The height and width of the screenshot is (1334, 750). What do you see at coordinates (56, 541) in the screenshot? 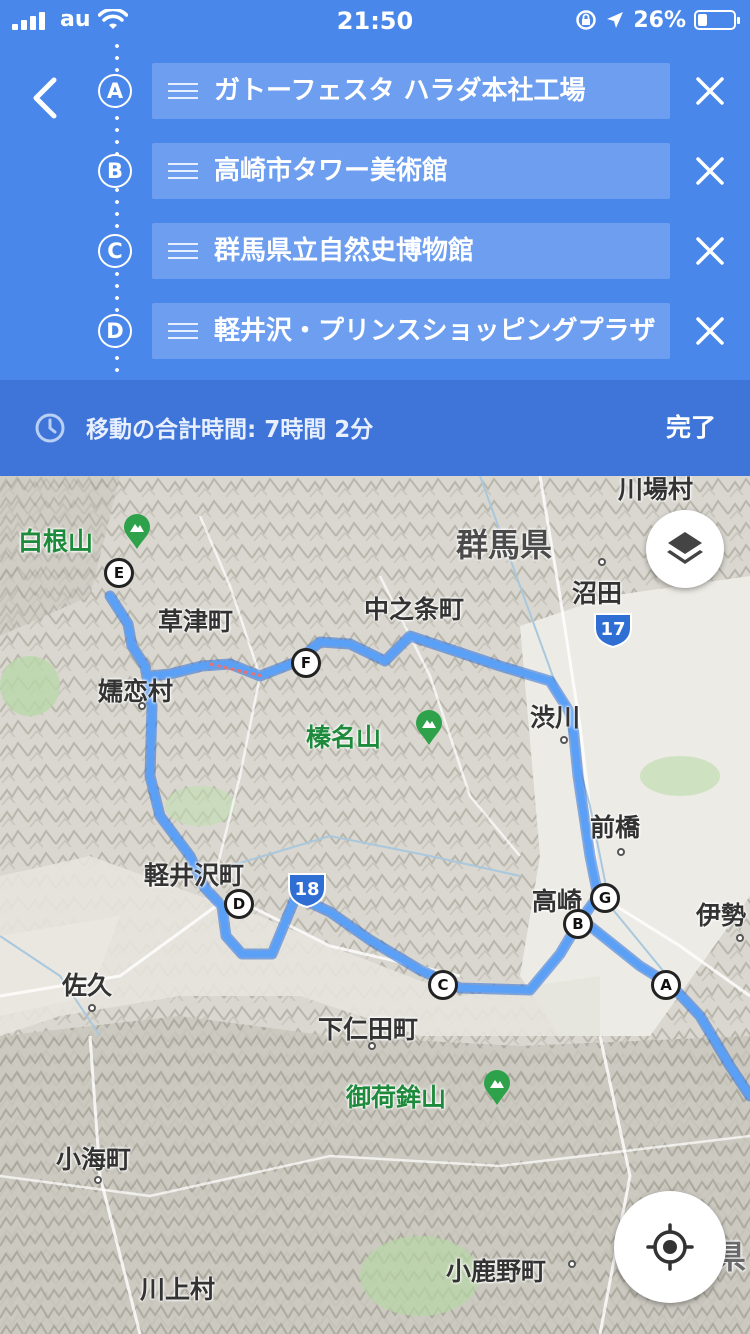
I see `map-label-shiraneyama: 白根山` at bounding box center [56, 541].